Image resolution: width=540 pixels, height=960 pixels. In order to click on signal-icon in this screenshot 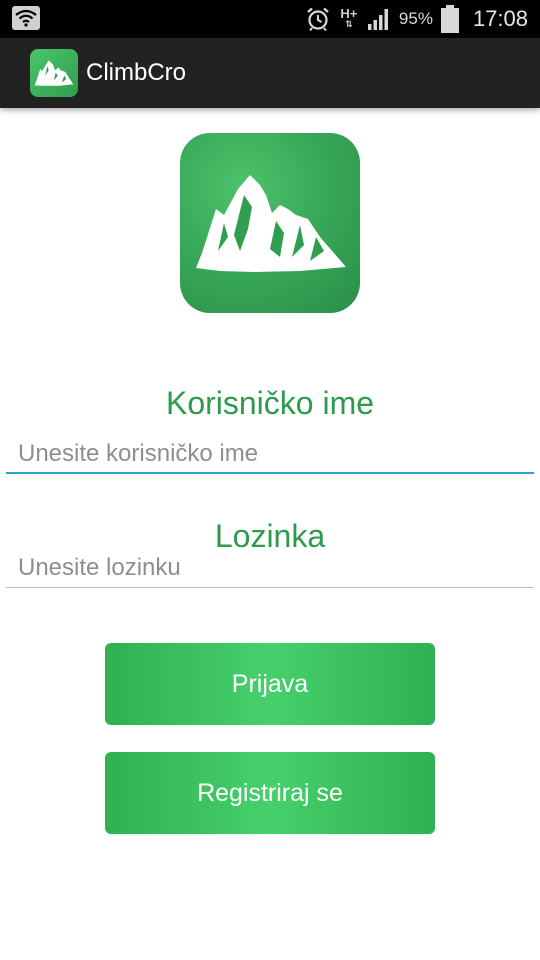, I will do `click(377, 19)`.